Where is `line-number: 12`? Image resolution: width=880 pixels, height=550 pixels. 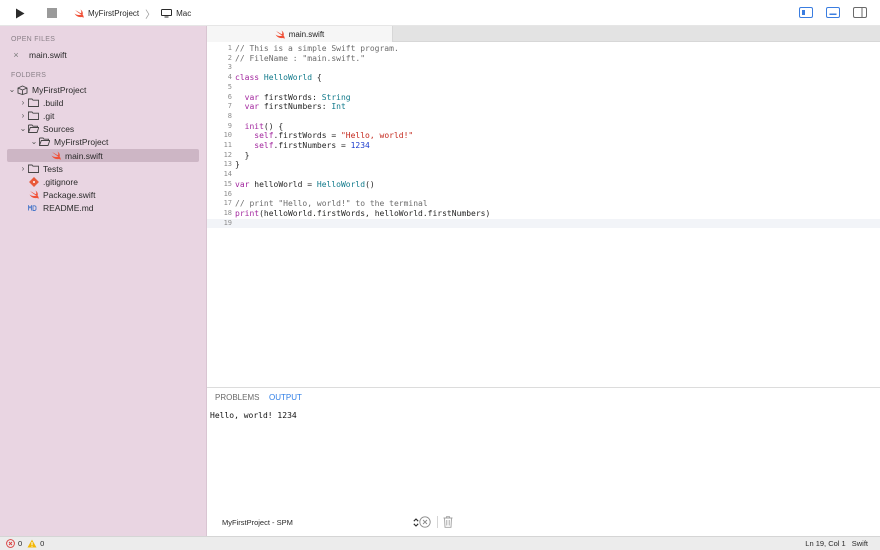
line-number: 12 is located at coordinates (227, 154).